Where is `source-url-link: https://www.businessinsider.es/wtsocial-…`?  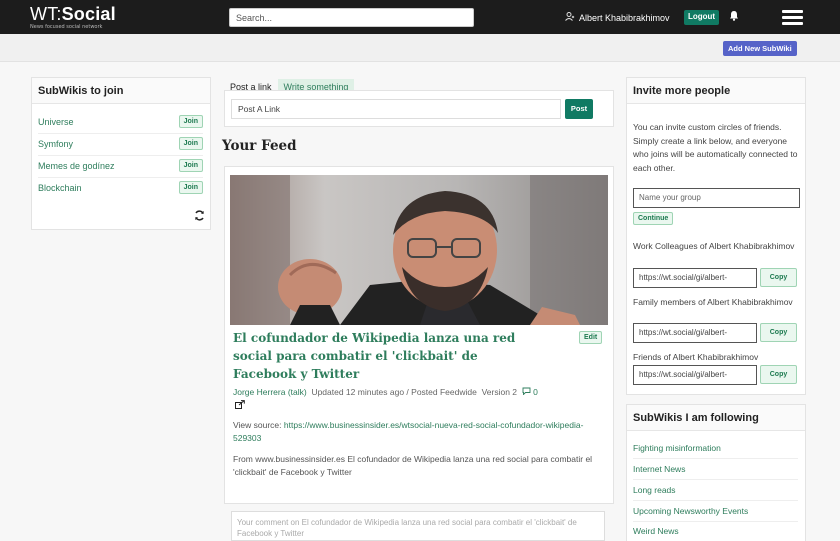 source-url-link: https://www.businessinsider.es/wtsocial-… is located at coordinates (408, 431).